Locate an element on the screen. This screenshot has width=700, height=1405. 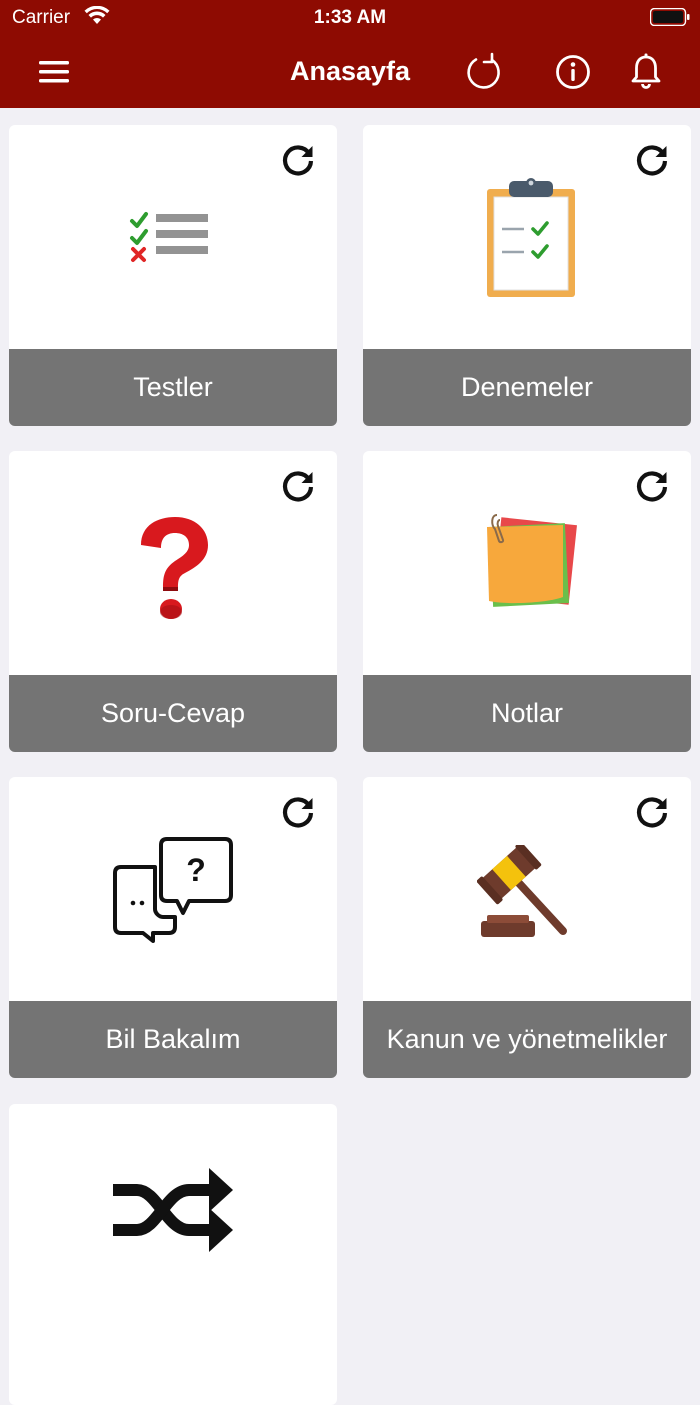
clipboard-icon is located at coordinates (531, 237).